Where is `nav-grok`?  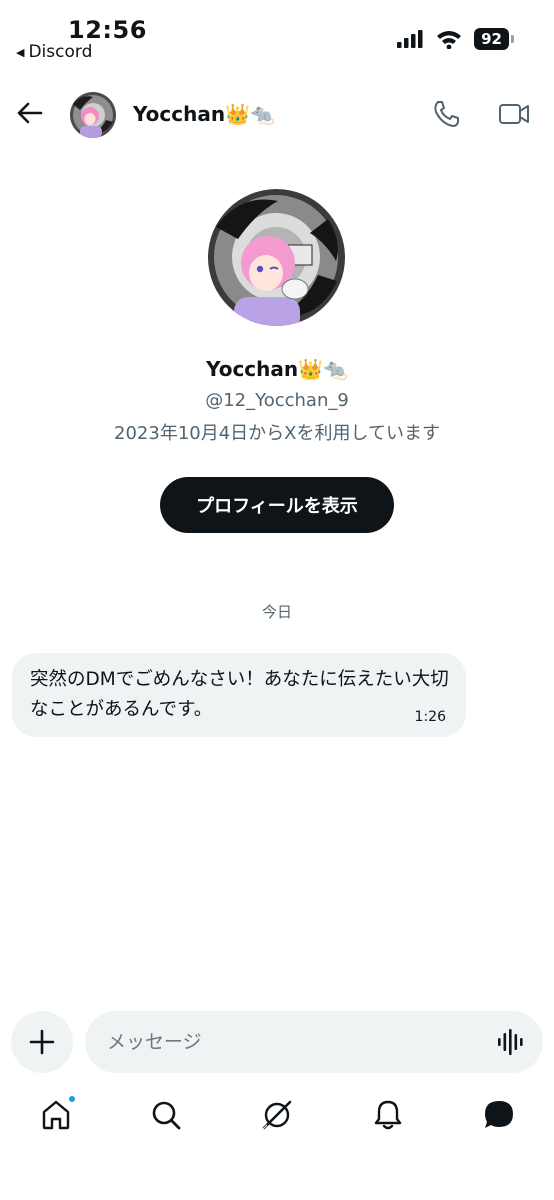
nav-grok is located at coordinates (277, 1115).